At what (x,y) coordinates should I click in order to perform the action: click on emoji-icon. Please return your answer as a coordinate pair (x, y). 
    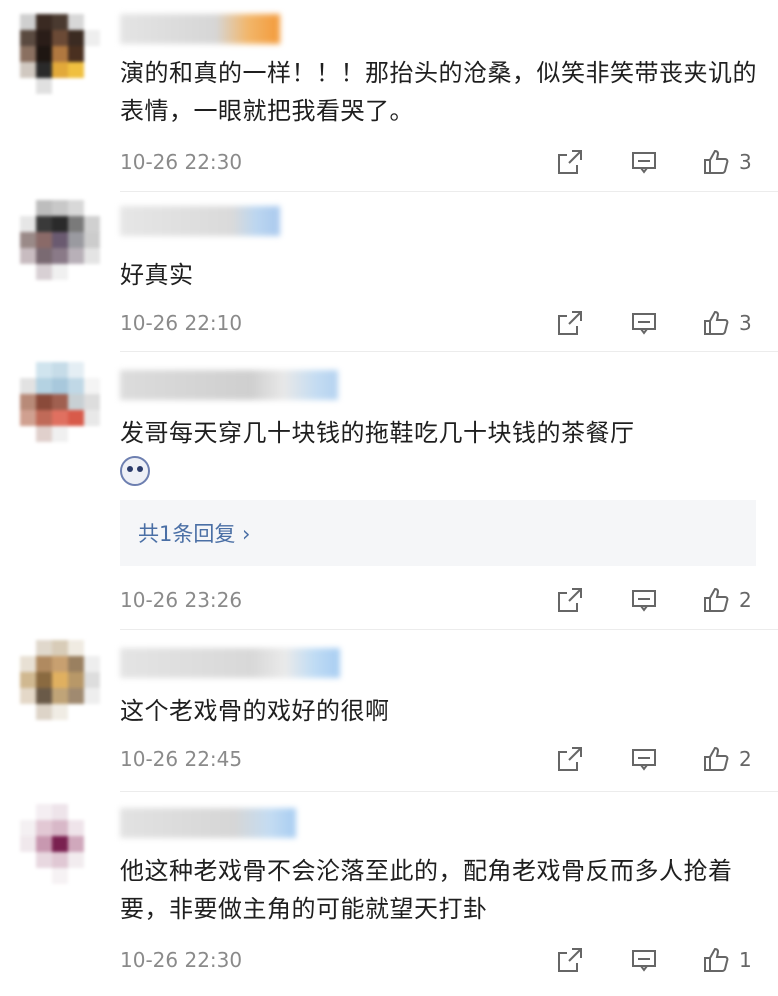
    Looking at the image, I should click on (135, 471).